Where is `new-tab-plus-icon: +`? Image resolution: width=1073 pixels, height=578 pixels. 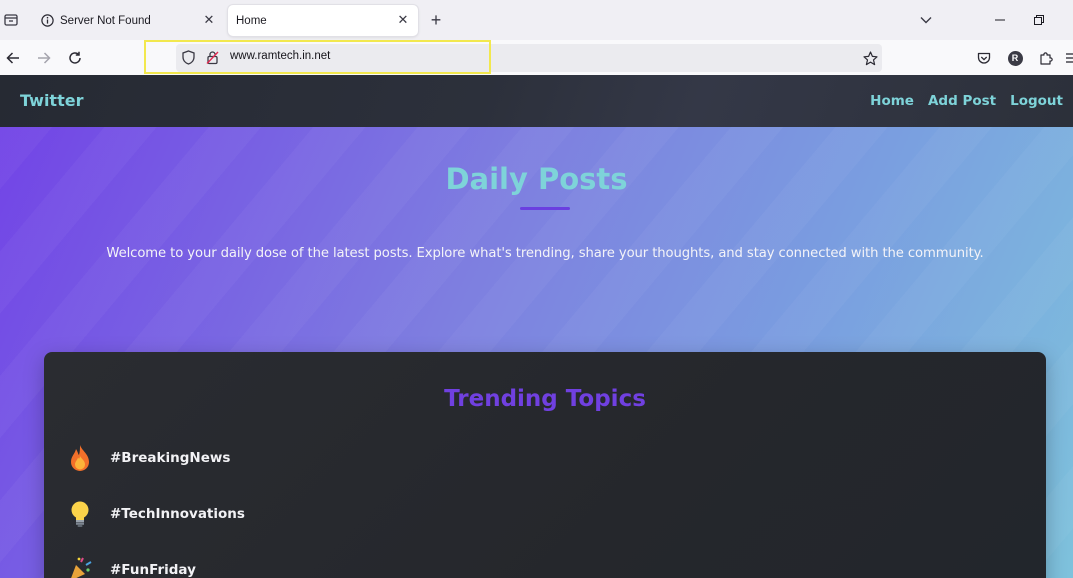
new-tab-plus-icon: + is located at coordinates (436, 20).